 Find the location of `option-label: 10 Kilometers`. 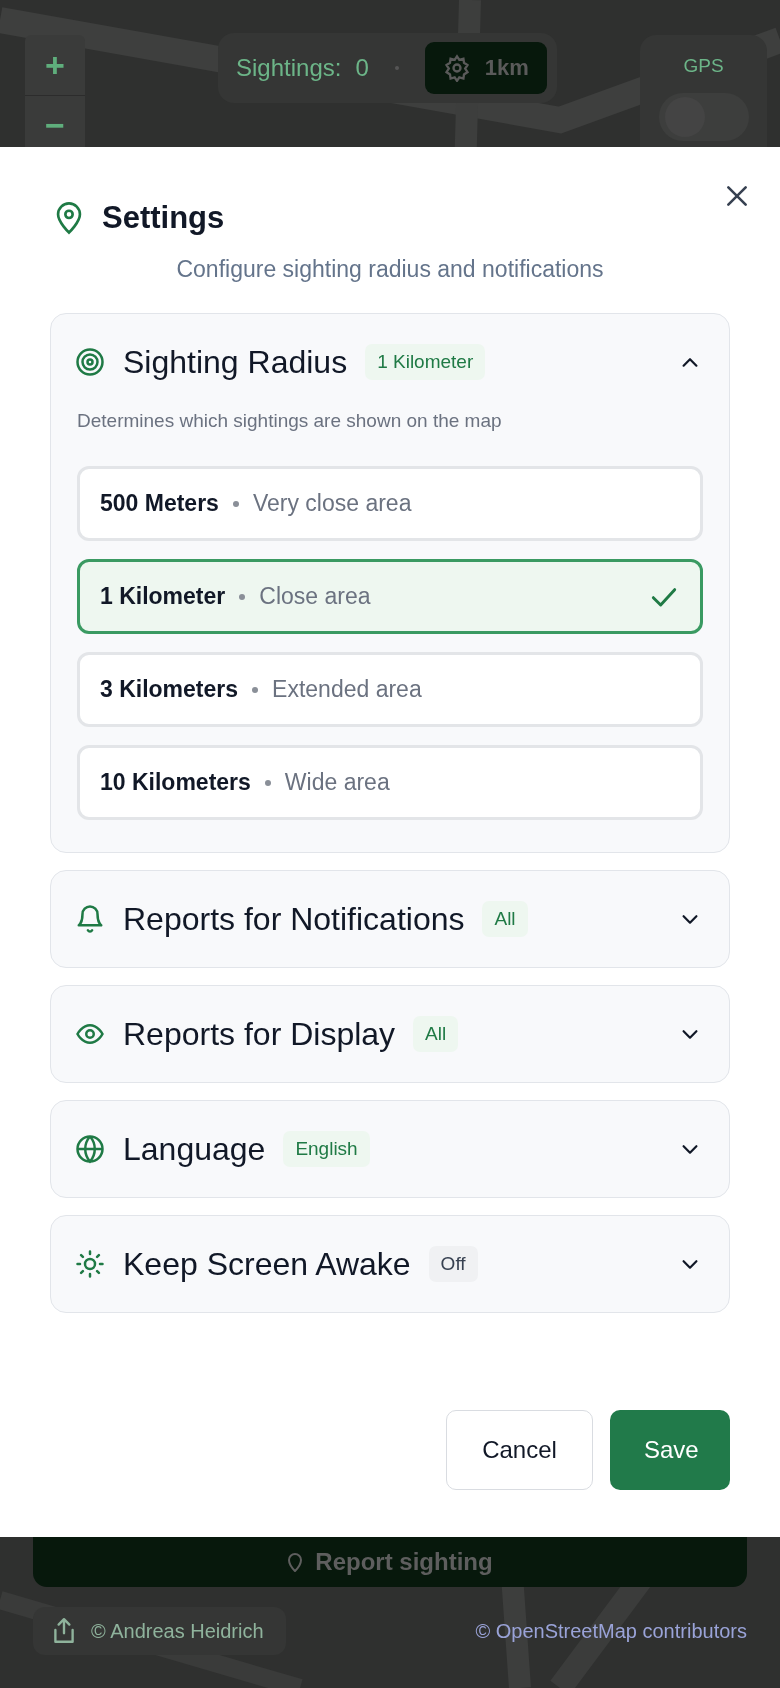

option-label: 10 Kilometers is located at coordinates (175, 782).